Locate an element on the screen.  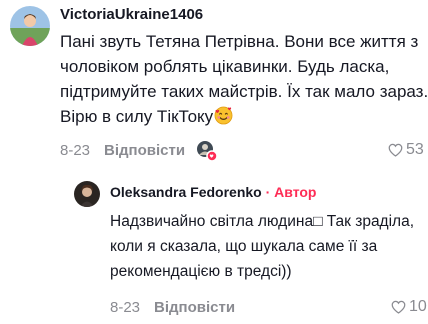
reply-author-name: Oleksandra Fedorenko · Автор is located at coordinates (213, 192).